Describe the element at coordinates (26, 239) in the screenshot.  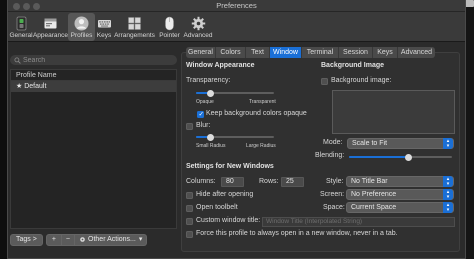
I see `tags-button: Tags >` at that location.